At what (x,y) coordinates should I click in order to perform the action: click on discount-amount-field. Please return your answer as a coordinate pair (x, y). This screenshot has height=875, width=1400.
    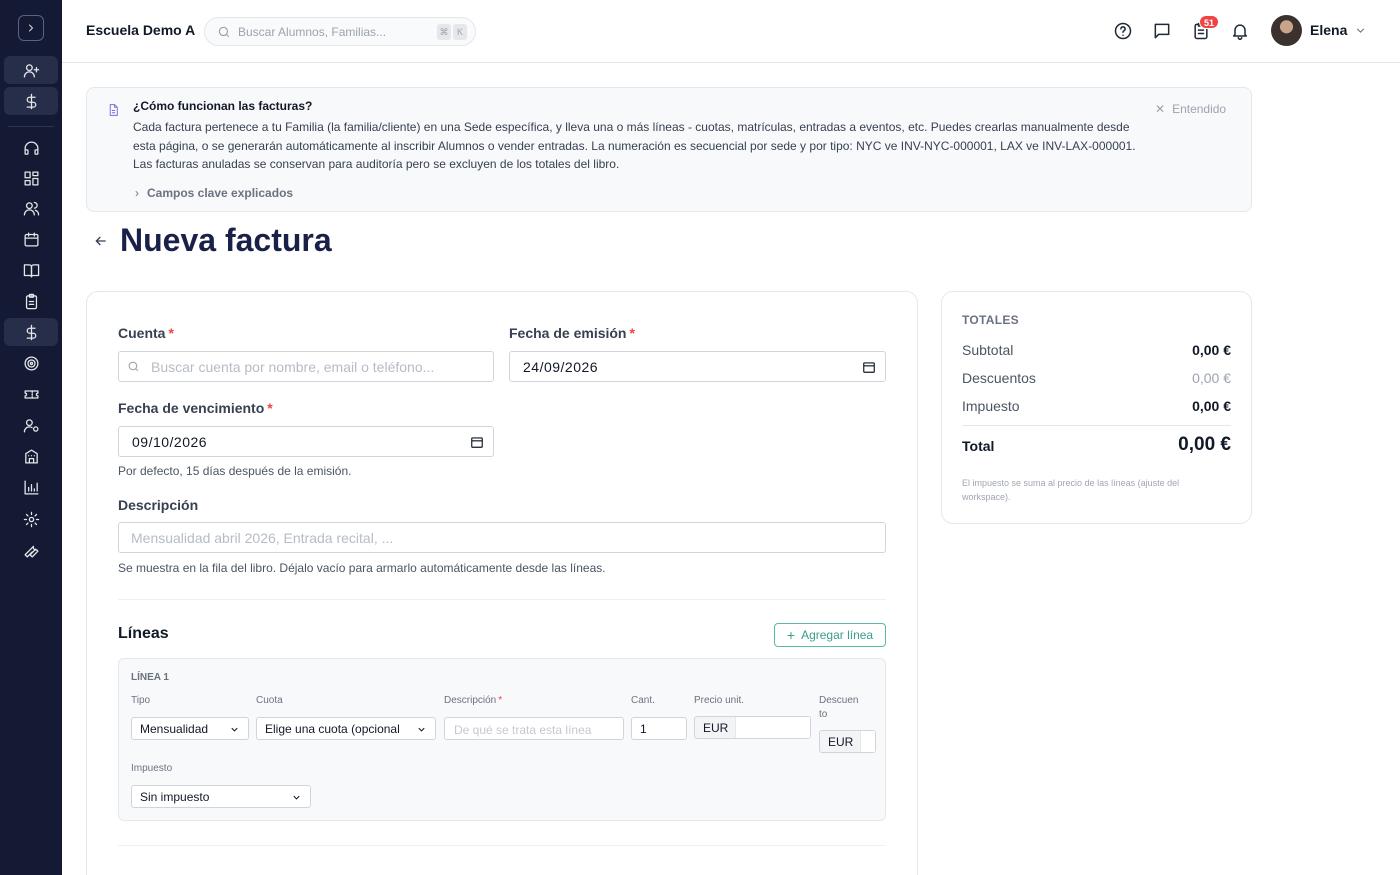
    Looking at the image, I should click on (867, 741).